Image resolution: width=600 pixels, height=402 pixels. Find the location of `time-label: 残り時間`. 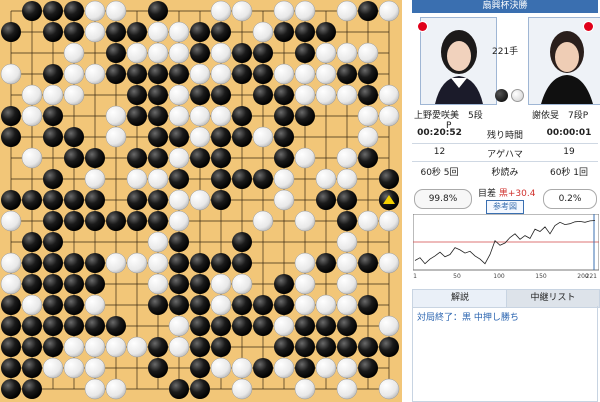

time-label: 残り時間 is located at coordinates (504, 136).